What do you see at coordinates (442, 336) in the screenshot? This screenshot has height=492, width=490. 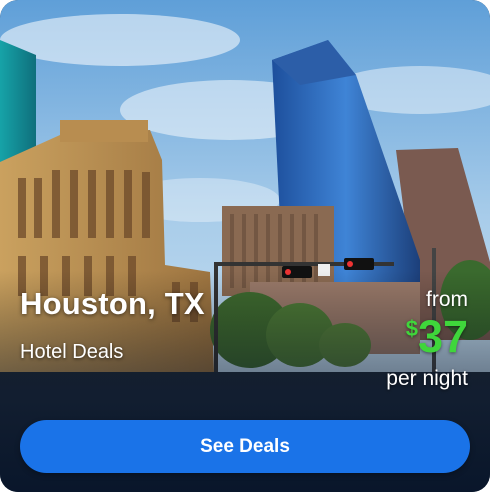 I see `price-amount: 37` at bounding box center [442, 336].